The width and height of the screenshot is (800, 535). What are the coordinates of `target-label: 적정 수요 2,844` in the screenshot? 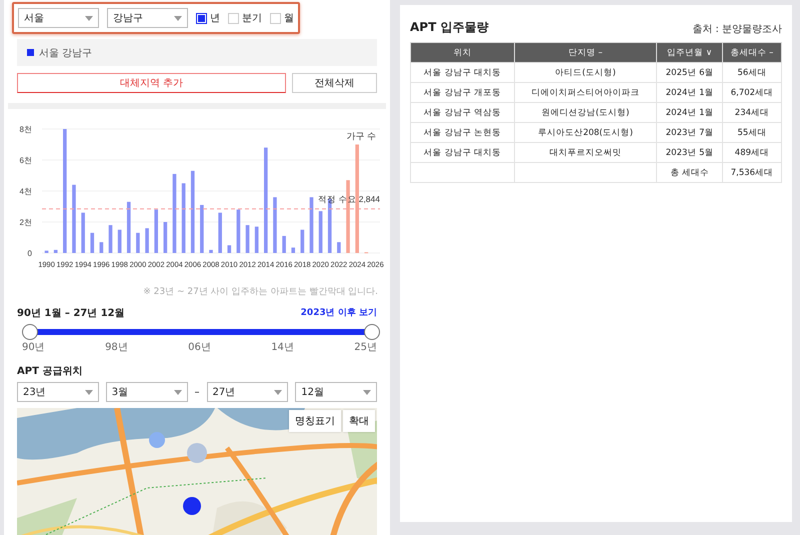 It's located at (349, 199).